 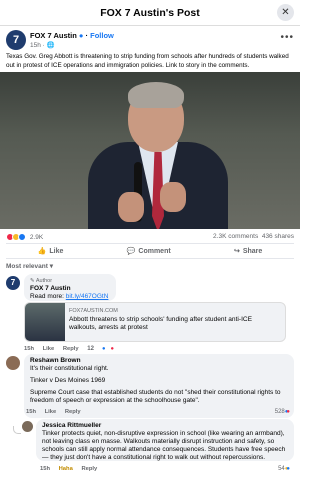 I want to click on dialog-title: FOX 7 Austin's Post, so click(x=150, y=13).